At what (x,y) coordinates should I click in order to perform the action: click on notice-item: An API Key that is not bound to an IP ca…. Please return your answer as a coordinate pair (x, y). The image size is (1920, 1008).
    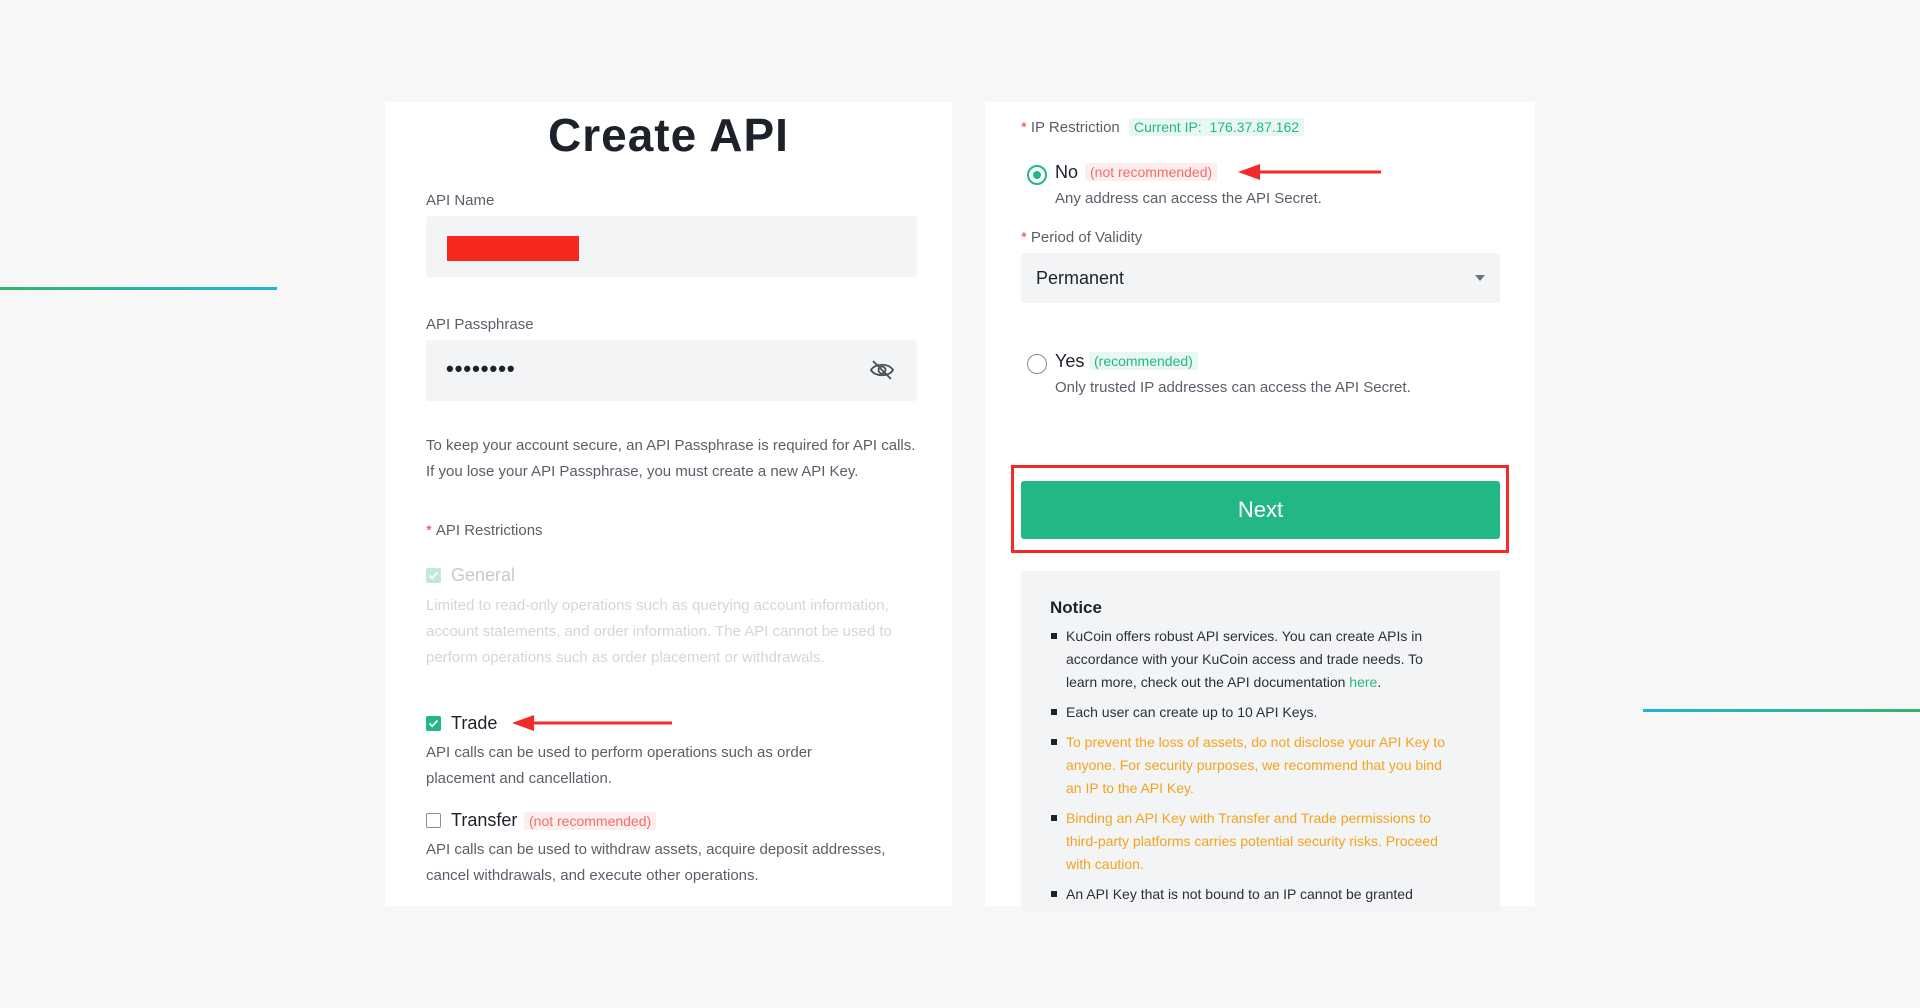
    Looking at the image, I should click on (1251, 894).